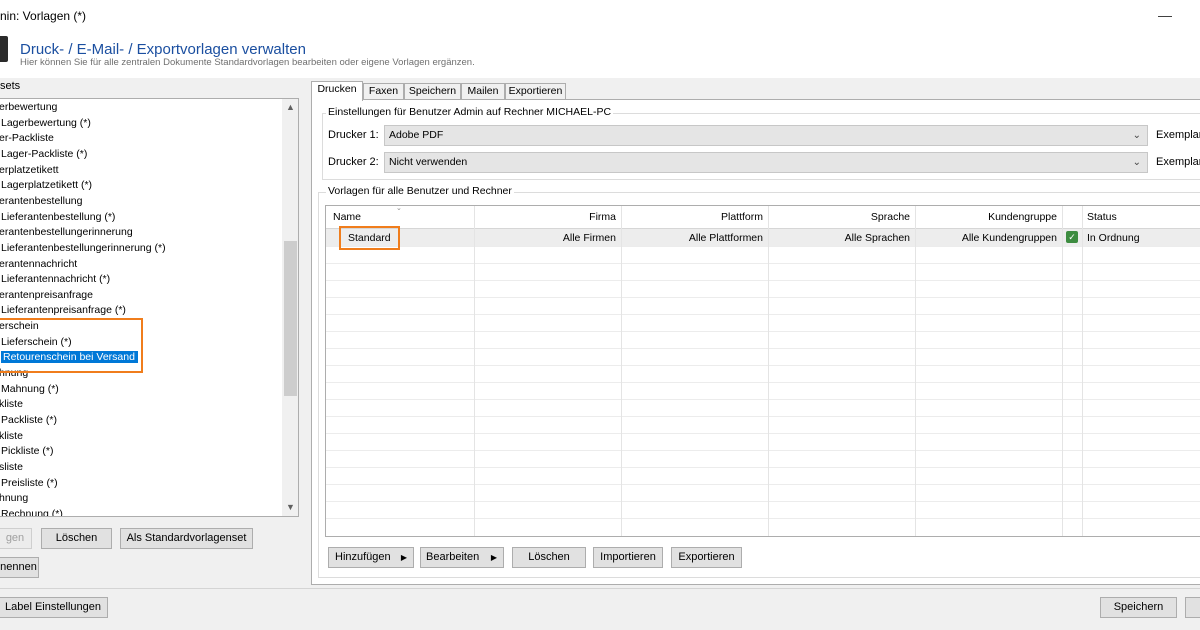 This screenshot has width=1200, height=630. I want to click on import-template-button: Importieren, so click(628, 557).